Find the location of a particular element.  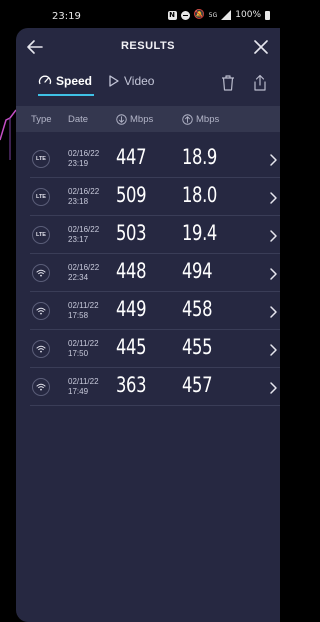

result-datetime: 02/16/22 23:19 is located at coordinates (83, 159).